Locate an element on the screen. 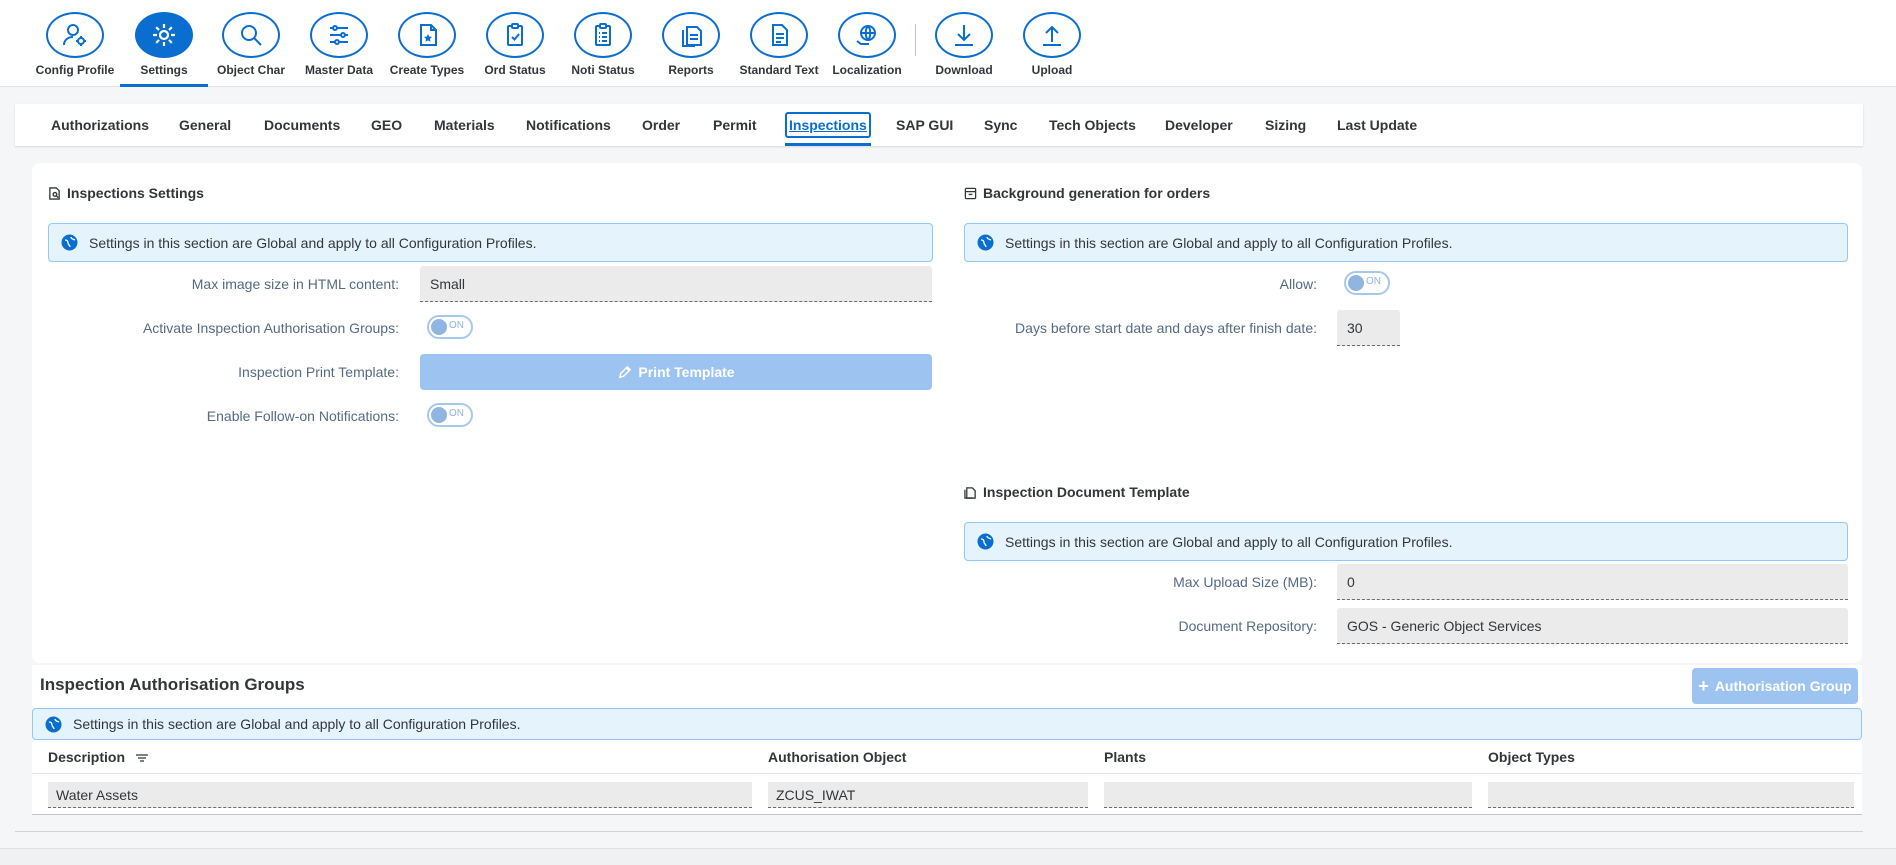 The height and width of the screenshot is (865, 1896). tab-inspections: Inspections is located at coordinates (828, 125).